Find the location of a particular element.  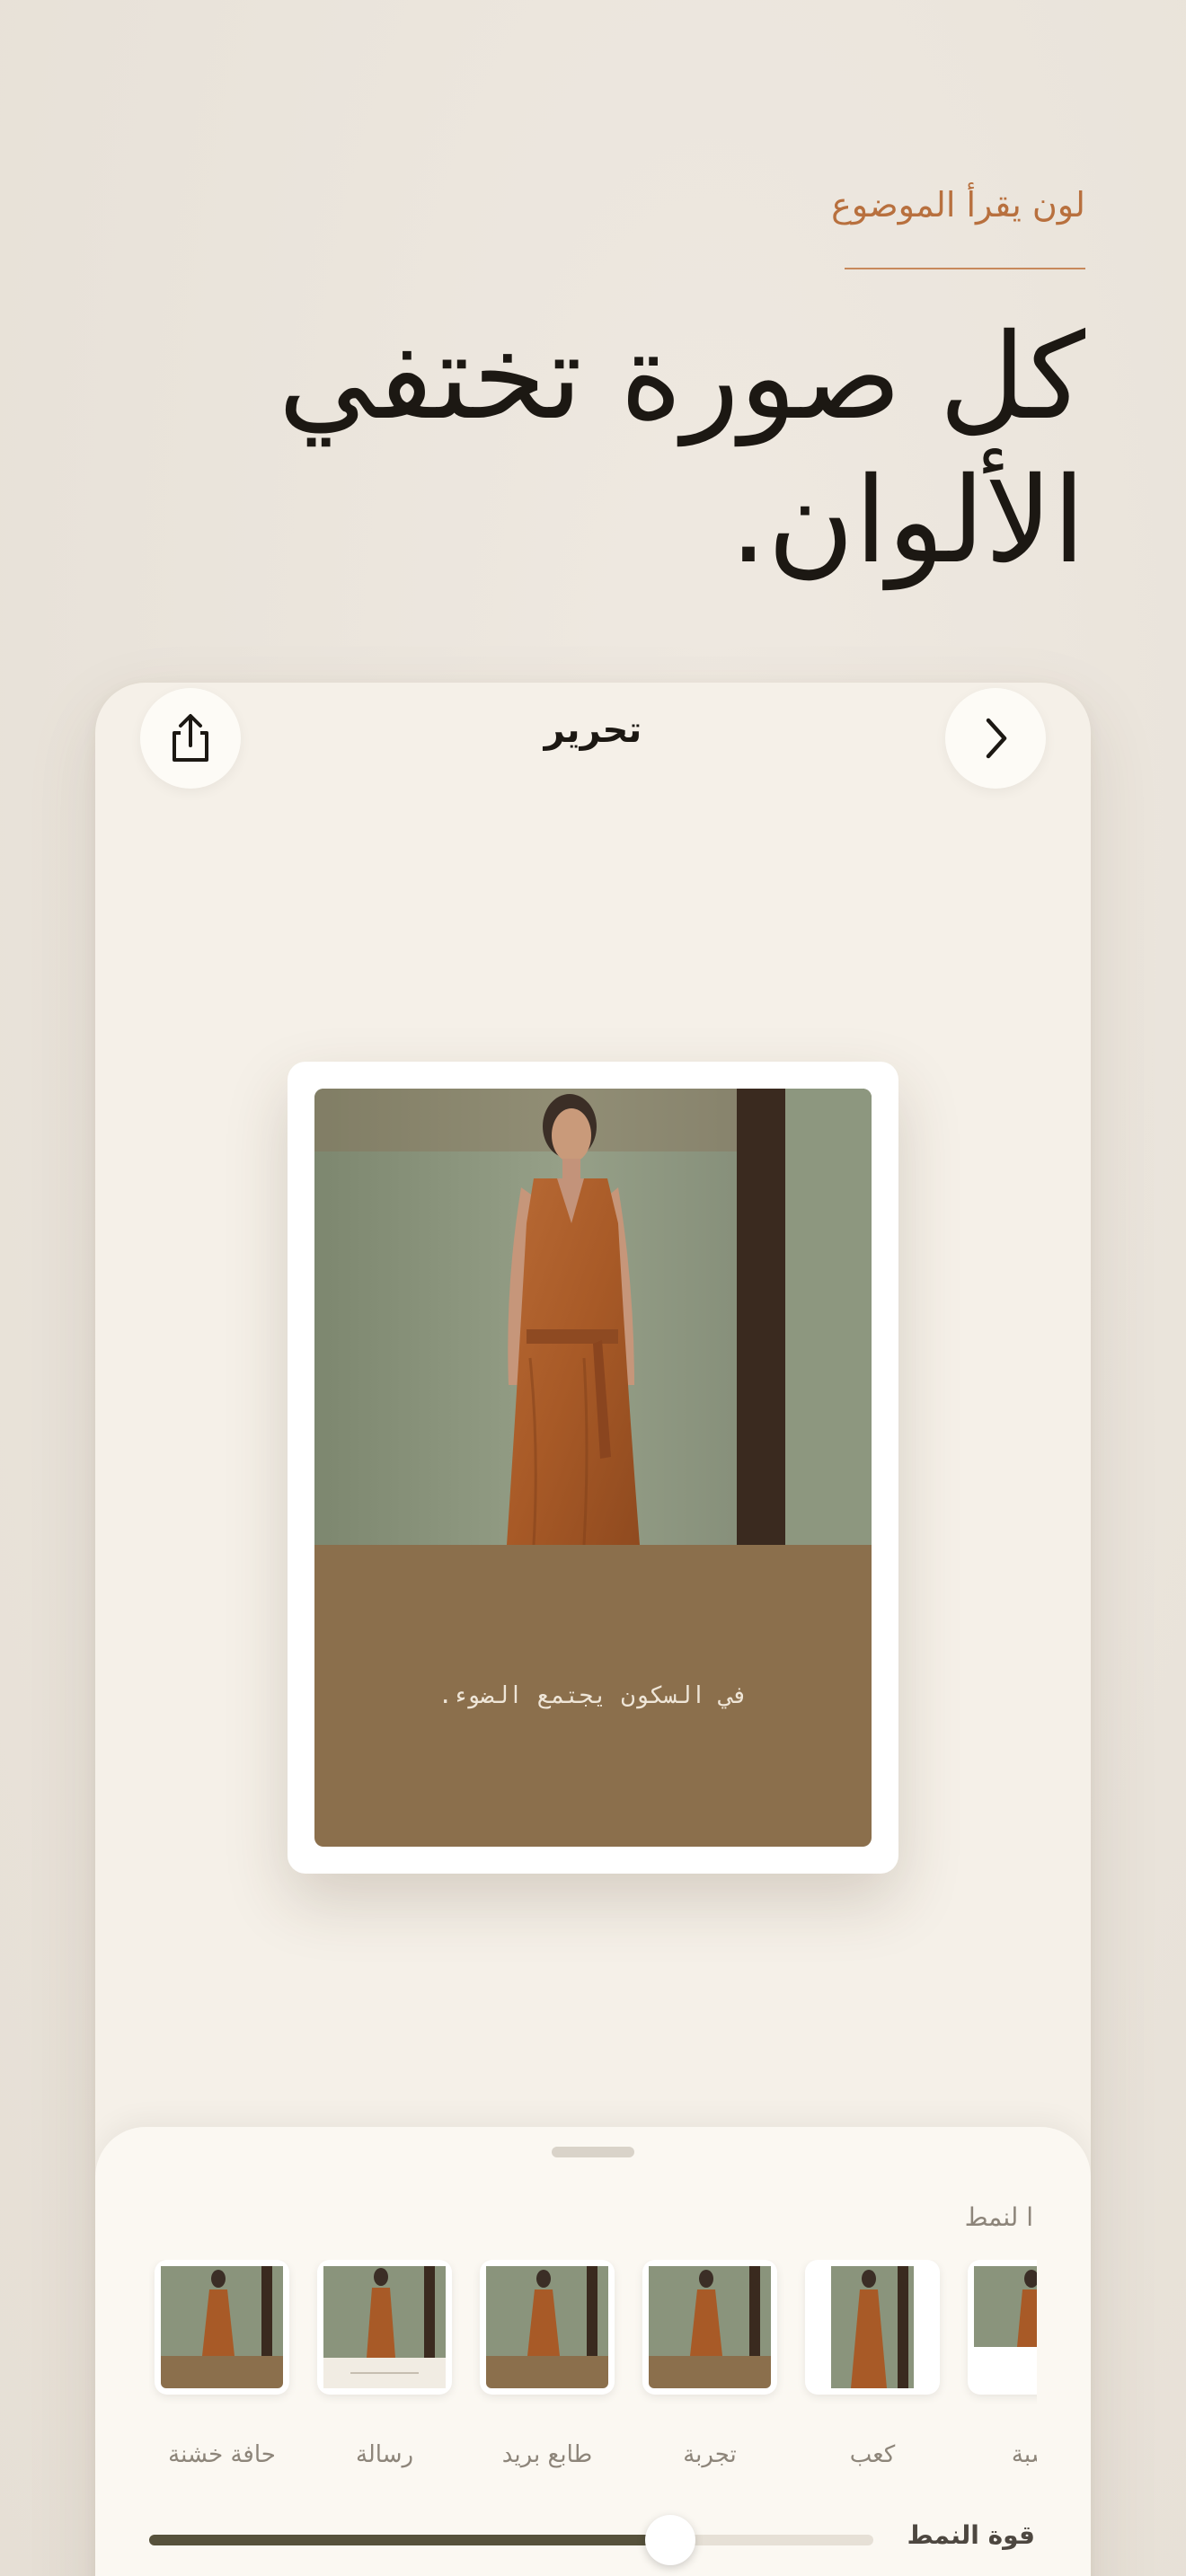

headline-line-2: الألوان. is located at coordinates (907, 521).